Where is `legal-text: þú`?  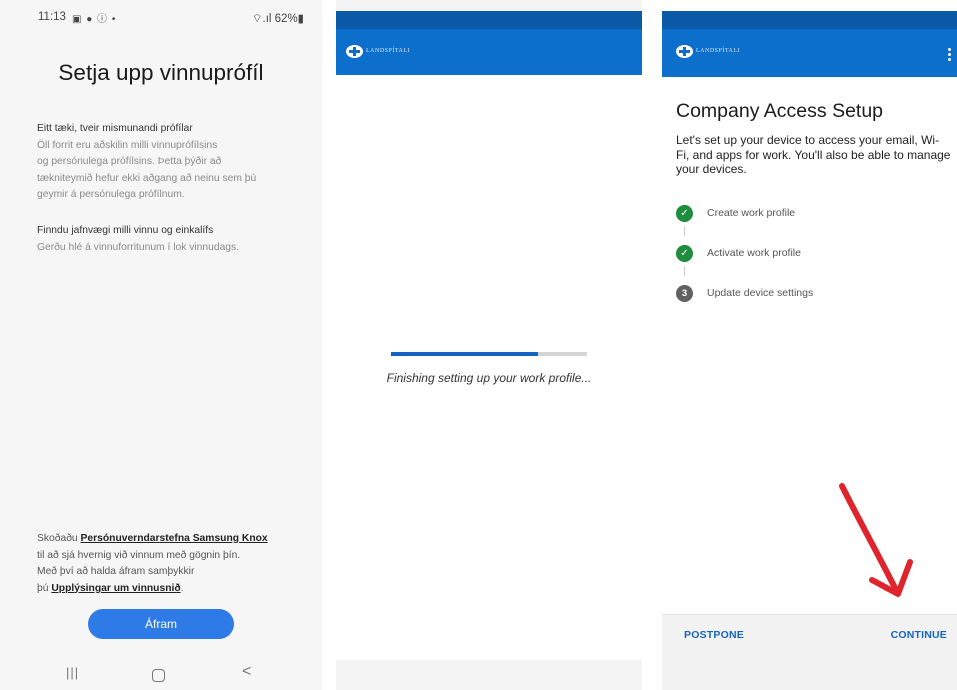
legal-text: þú is located at coordinates (43, 588).